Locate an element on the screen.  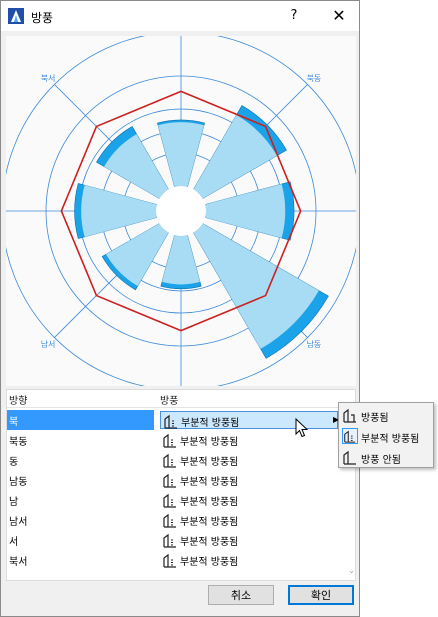
direction-cell: 남동 is located at coordinates (18, 482).